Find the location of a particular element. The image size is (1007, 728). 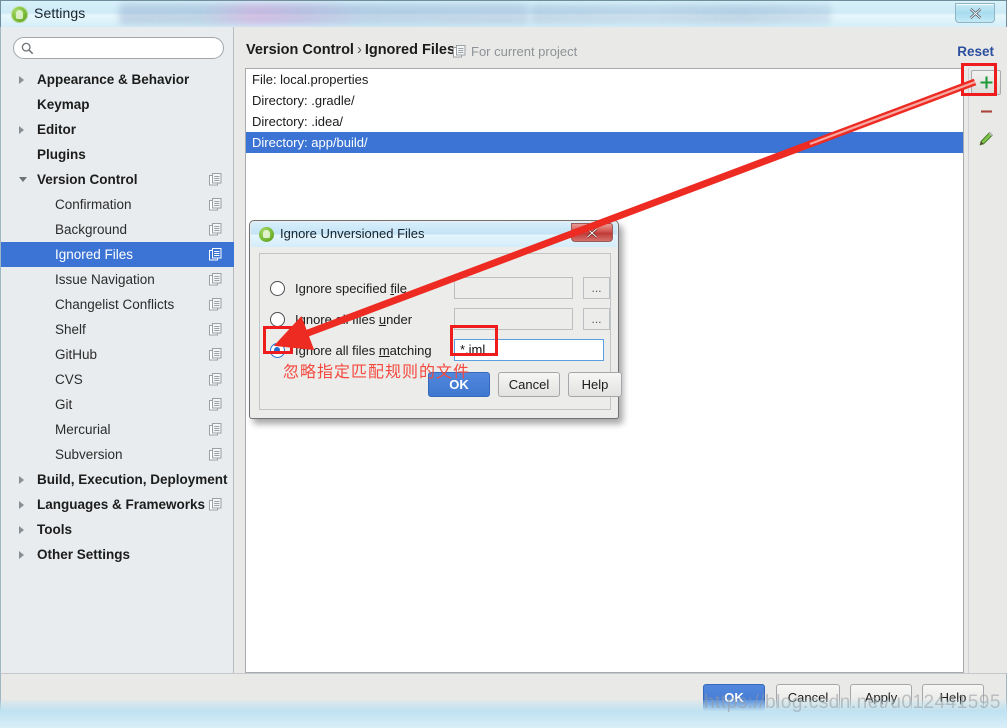

sidebar-item-label: Plugins is located at coordinates (61, 154).